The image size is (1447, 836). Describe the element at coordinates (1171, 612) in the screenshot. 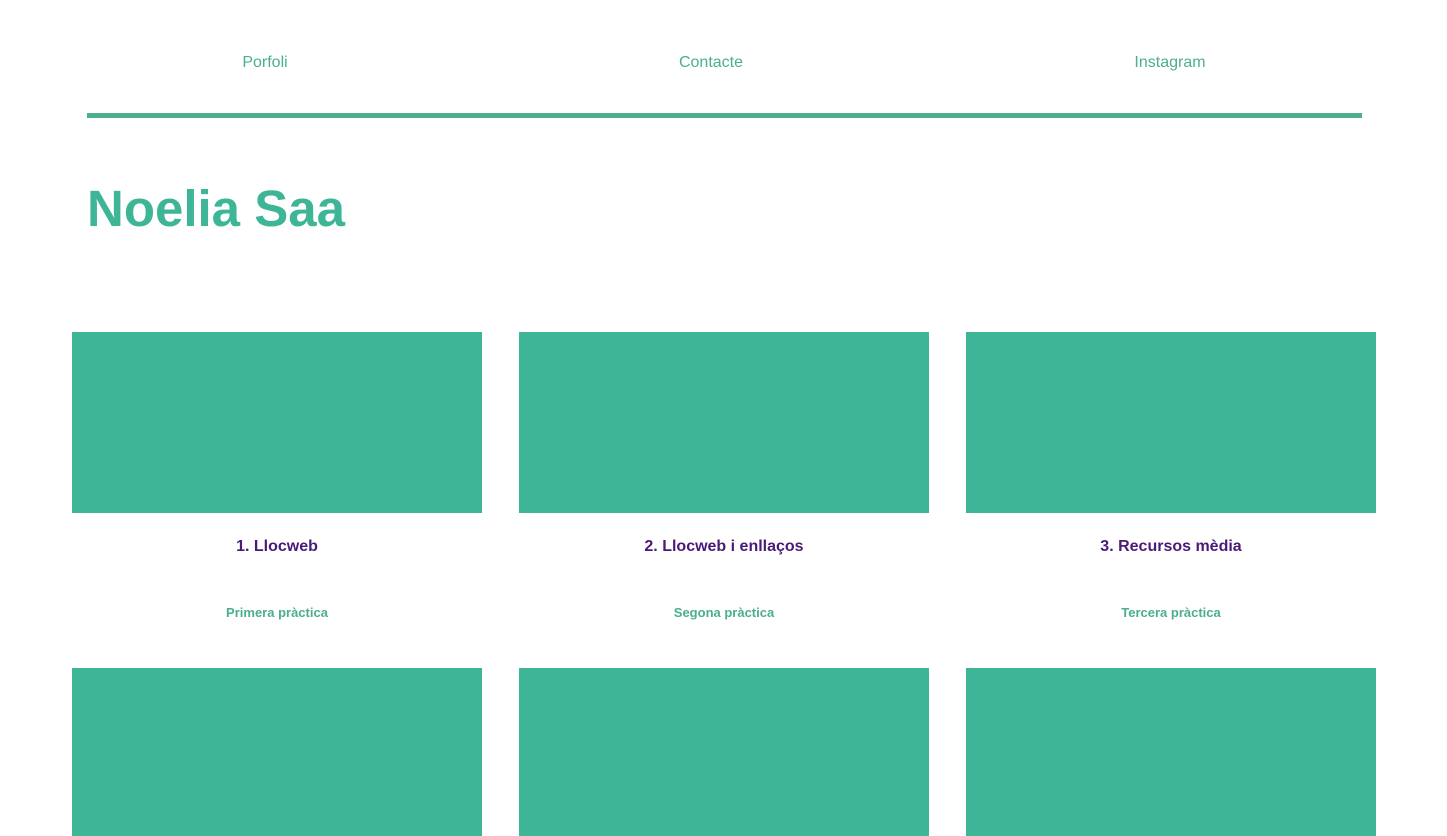

I see `card-subtitle-3: Tercera pràctica` at that location.